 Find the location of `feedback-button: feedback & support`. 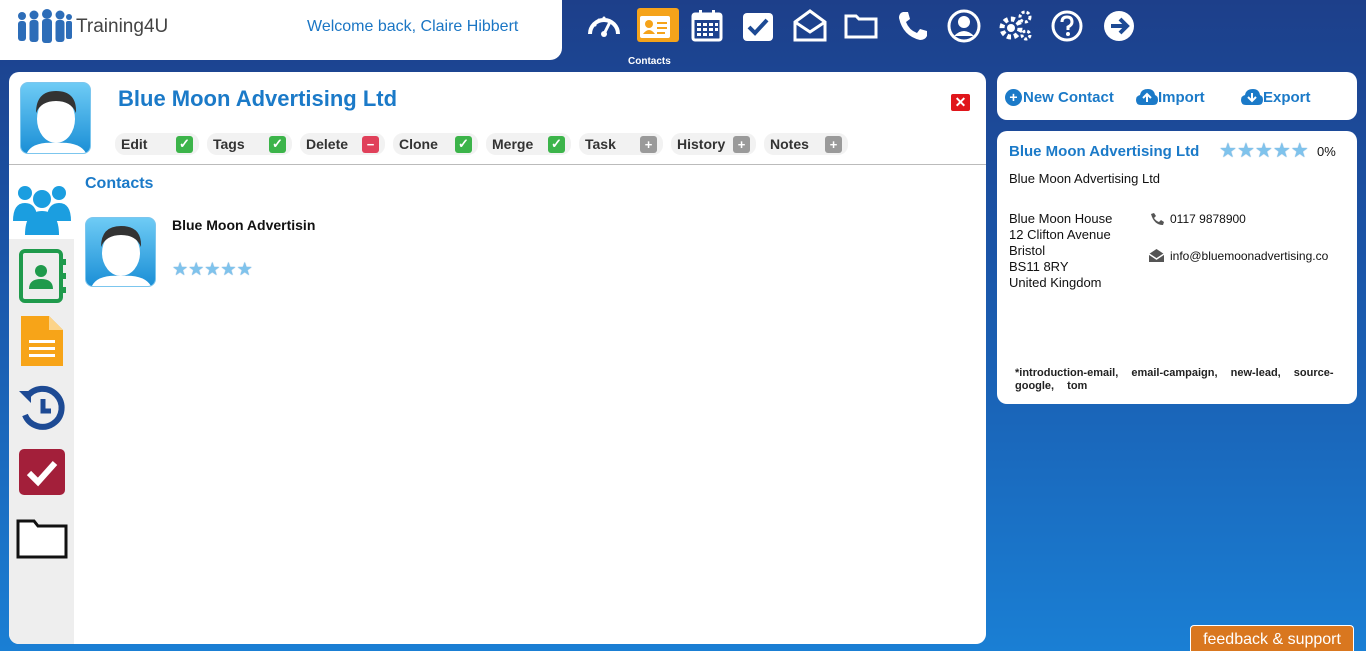

feedback-button: feedback & support is located at coordinates (1272, 638).